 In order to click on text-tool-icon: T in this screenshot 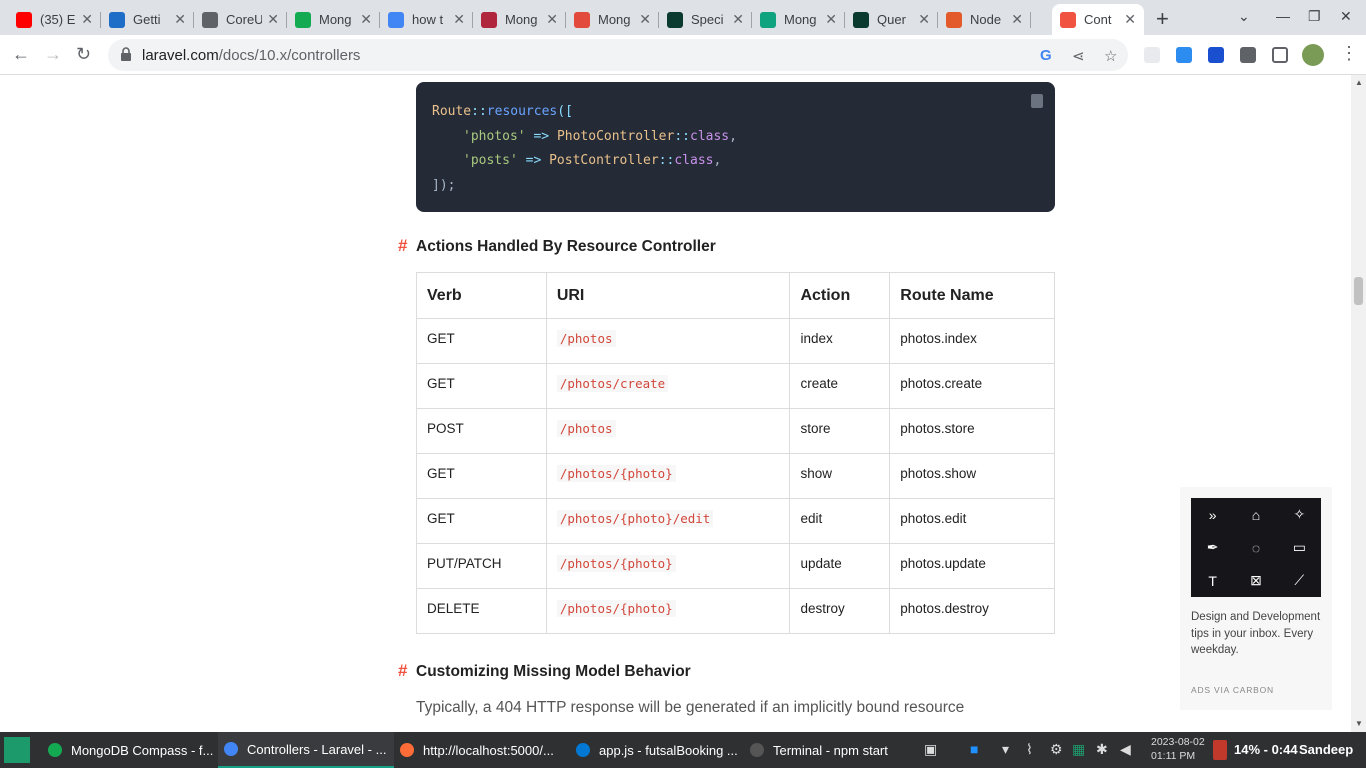, I will do `click(1212, 580)`.